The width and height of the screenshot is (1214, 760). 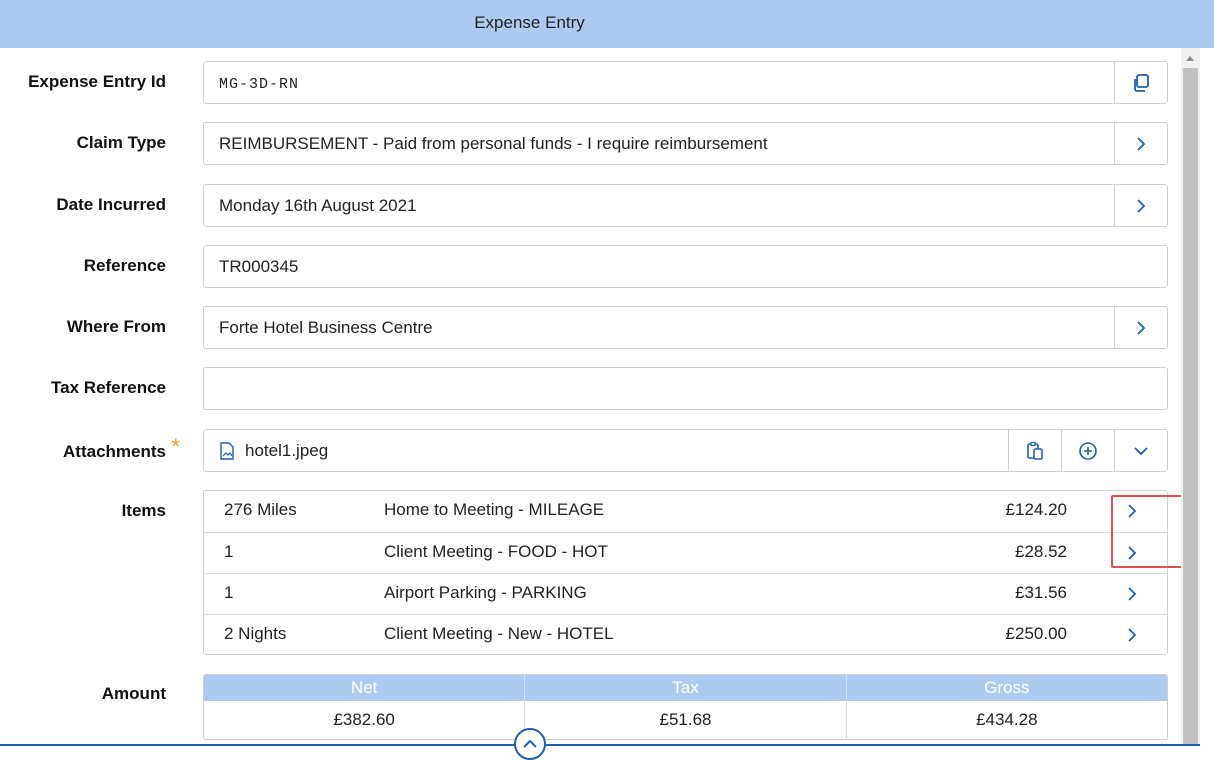 I want to click on window-title-bar: Expense Entry, so click(x=607, y=24).